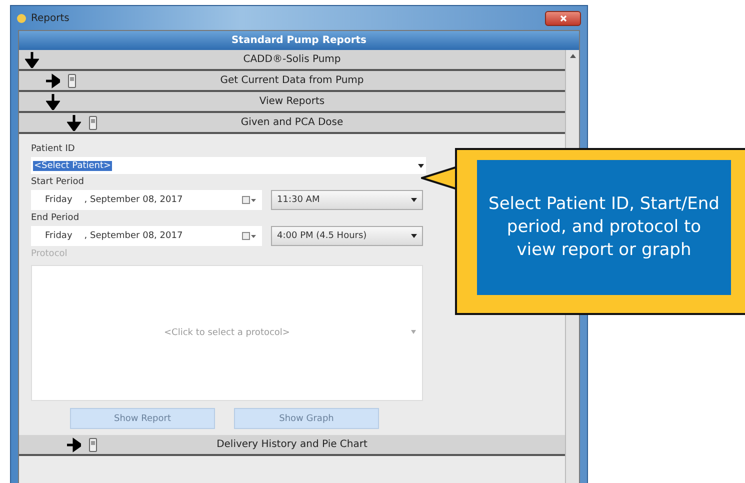  Describe the element at coordinates (55, 218) in the screenshot. I see `field-label: End Period` at that location.